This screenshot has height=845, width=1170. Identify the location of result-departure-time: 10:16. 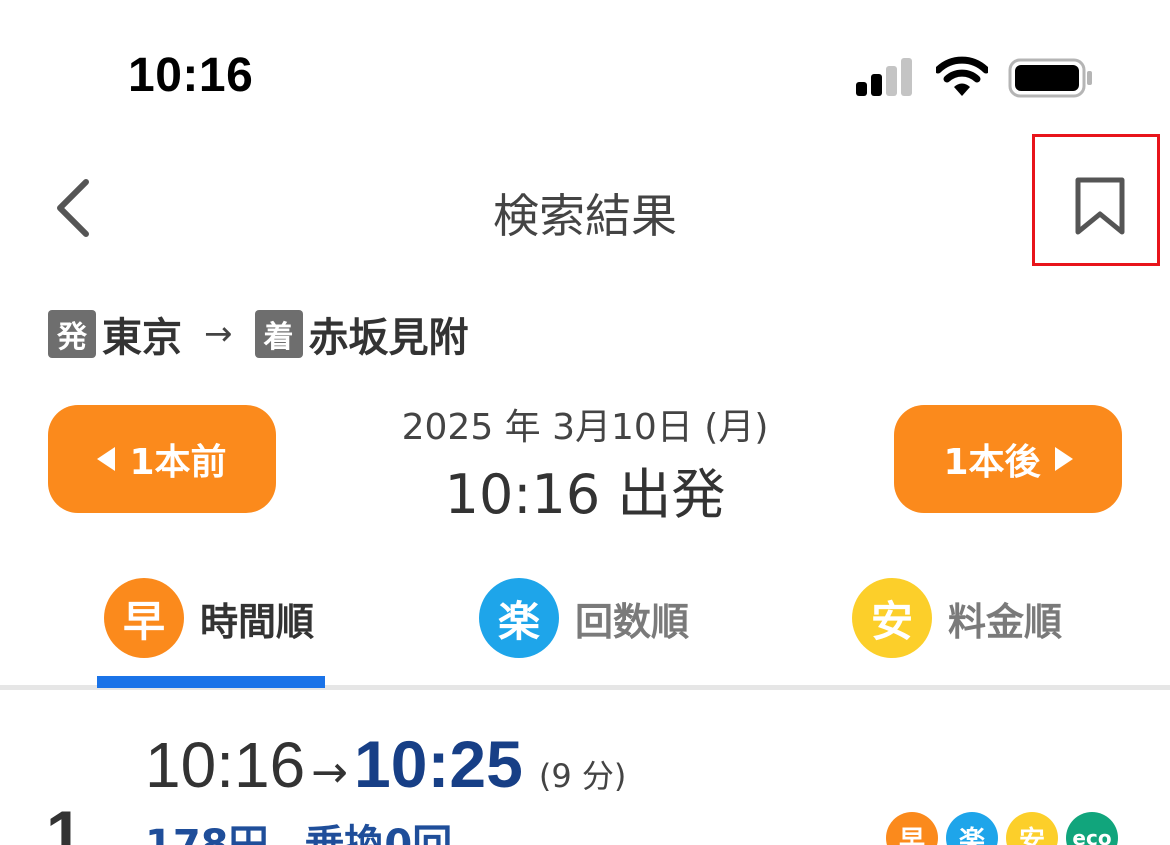
(225, 765).